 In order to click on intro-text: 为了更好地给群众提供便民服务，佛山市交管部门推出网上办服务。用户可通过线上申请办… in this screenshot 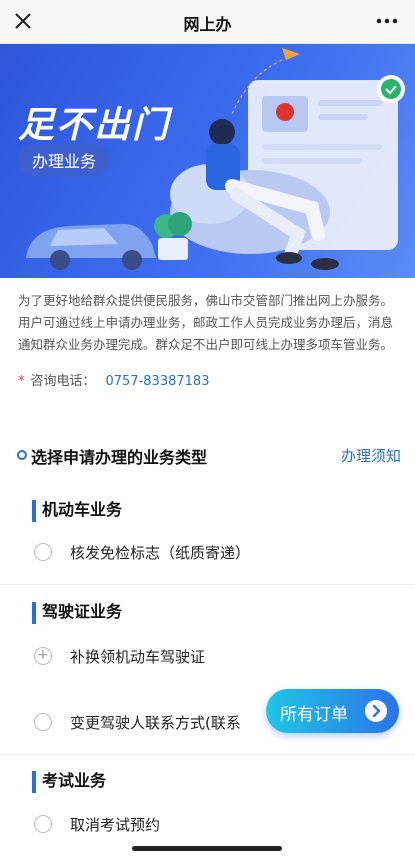, I will do `click(206, 322)`.